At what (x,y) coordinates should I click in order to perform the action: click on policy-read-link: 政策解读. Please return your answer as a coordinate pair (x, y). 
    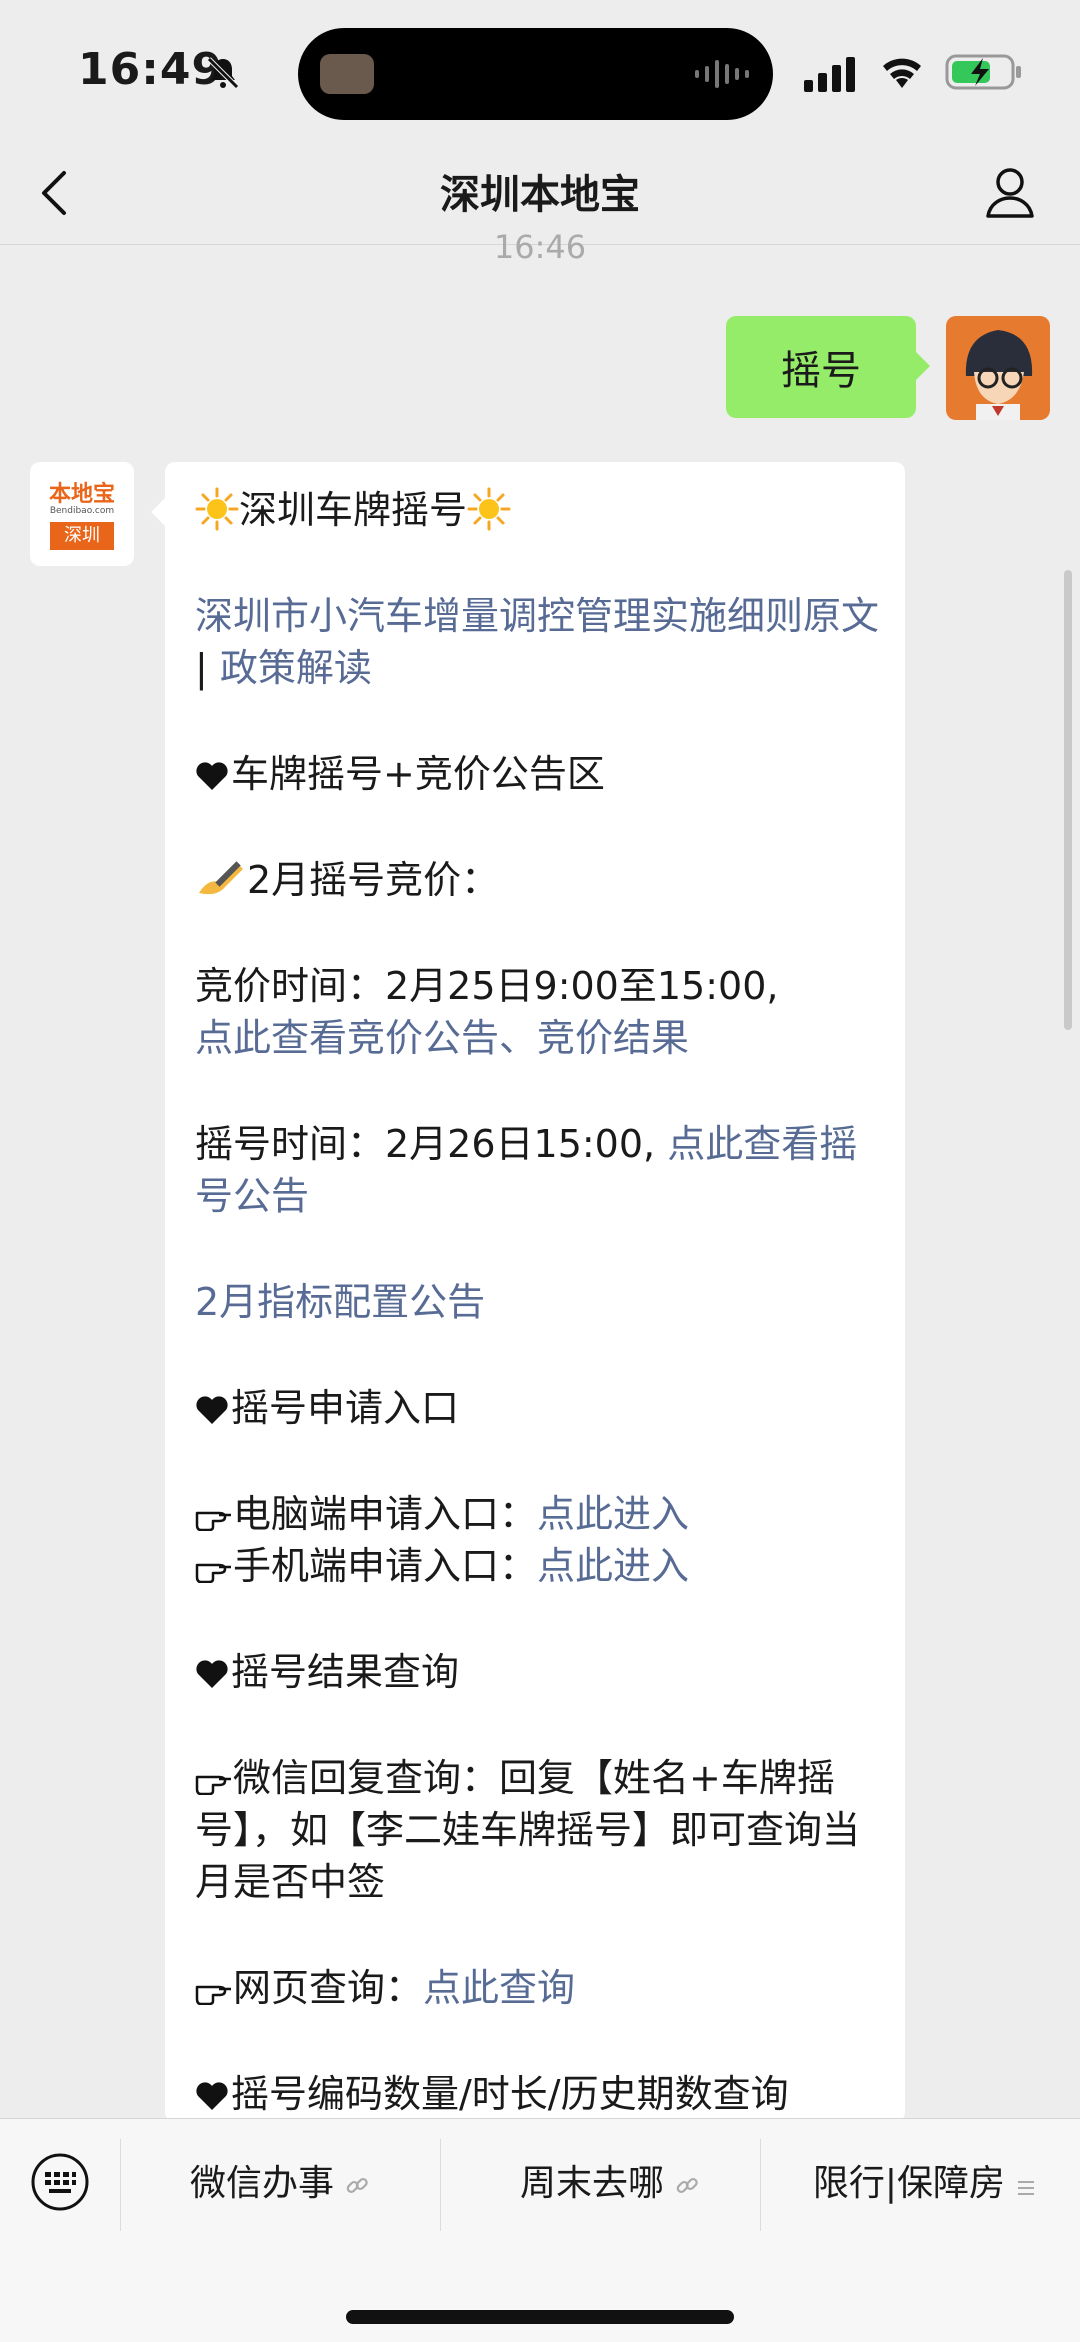
    Looking at the image, I should click on (296, 668).